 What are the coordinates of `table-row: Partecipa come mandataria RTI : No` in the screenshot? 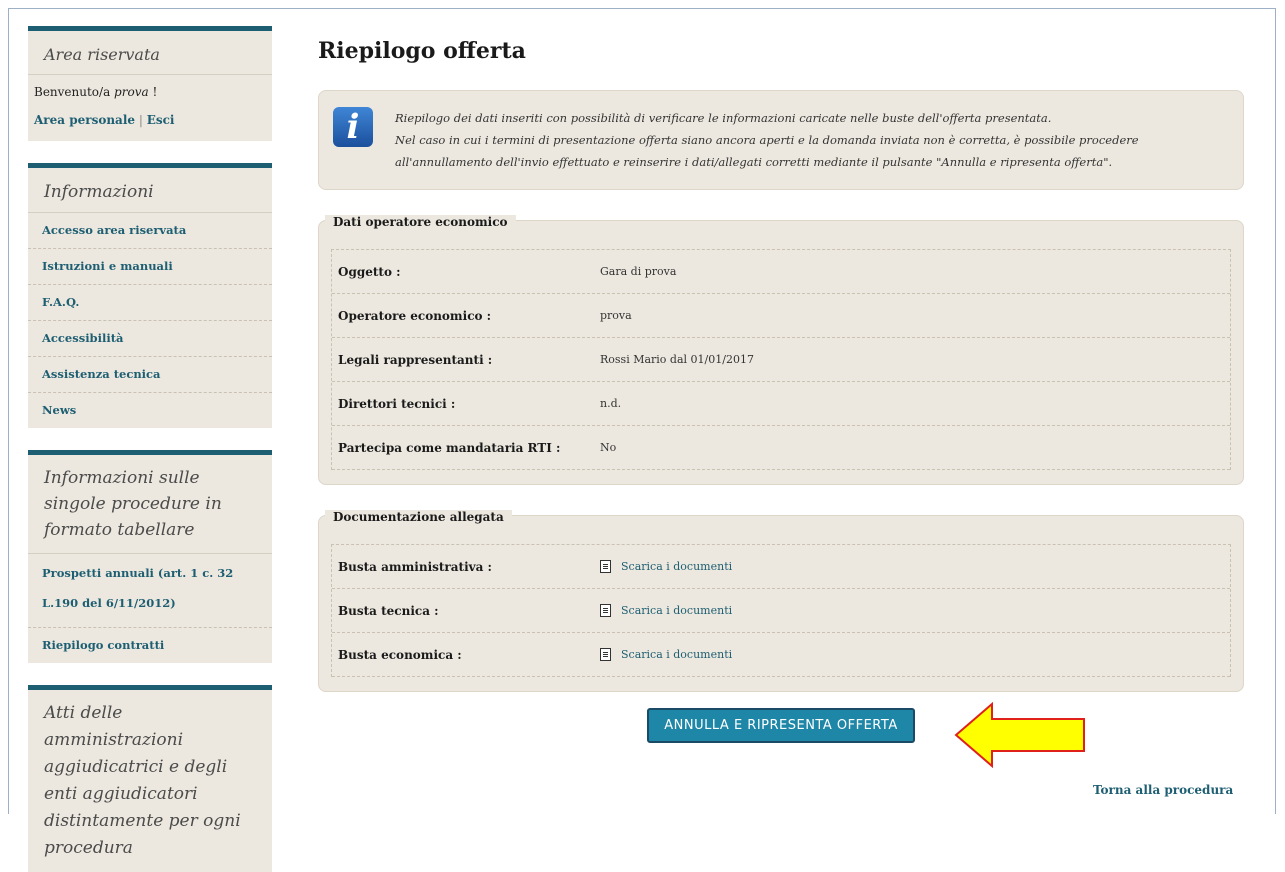 It's located at (781, 448).